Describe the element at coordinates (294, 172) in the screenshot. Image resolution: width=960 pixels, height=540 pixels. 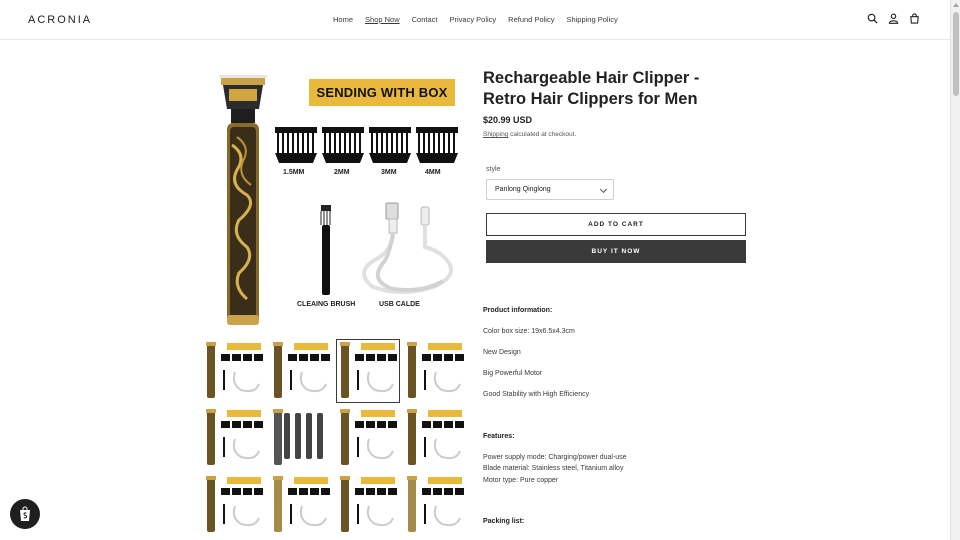
I see `comb-label: 1.5MM` at that location.